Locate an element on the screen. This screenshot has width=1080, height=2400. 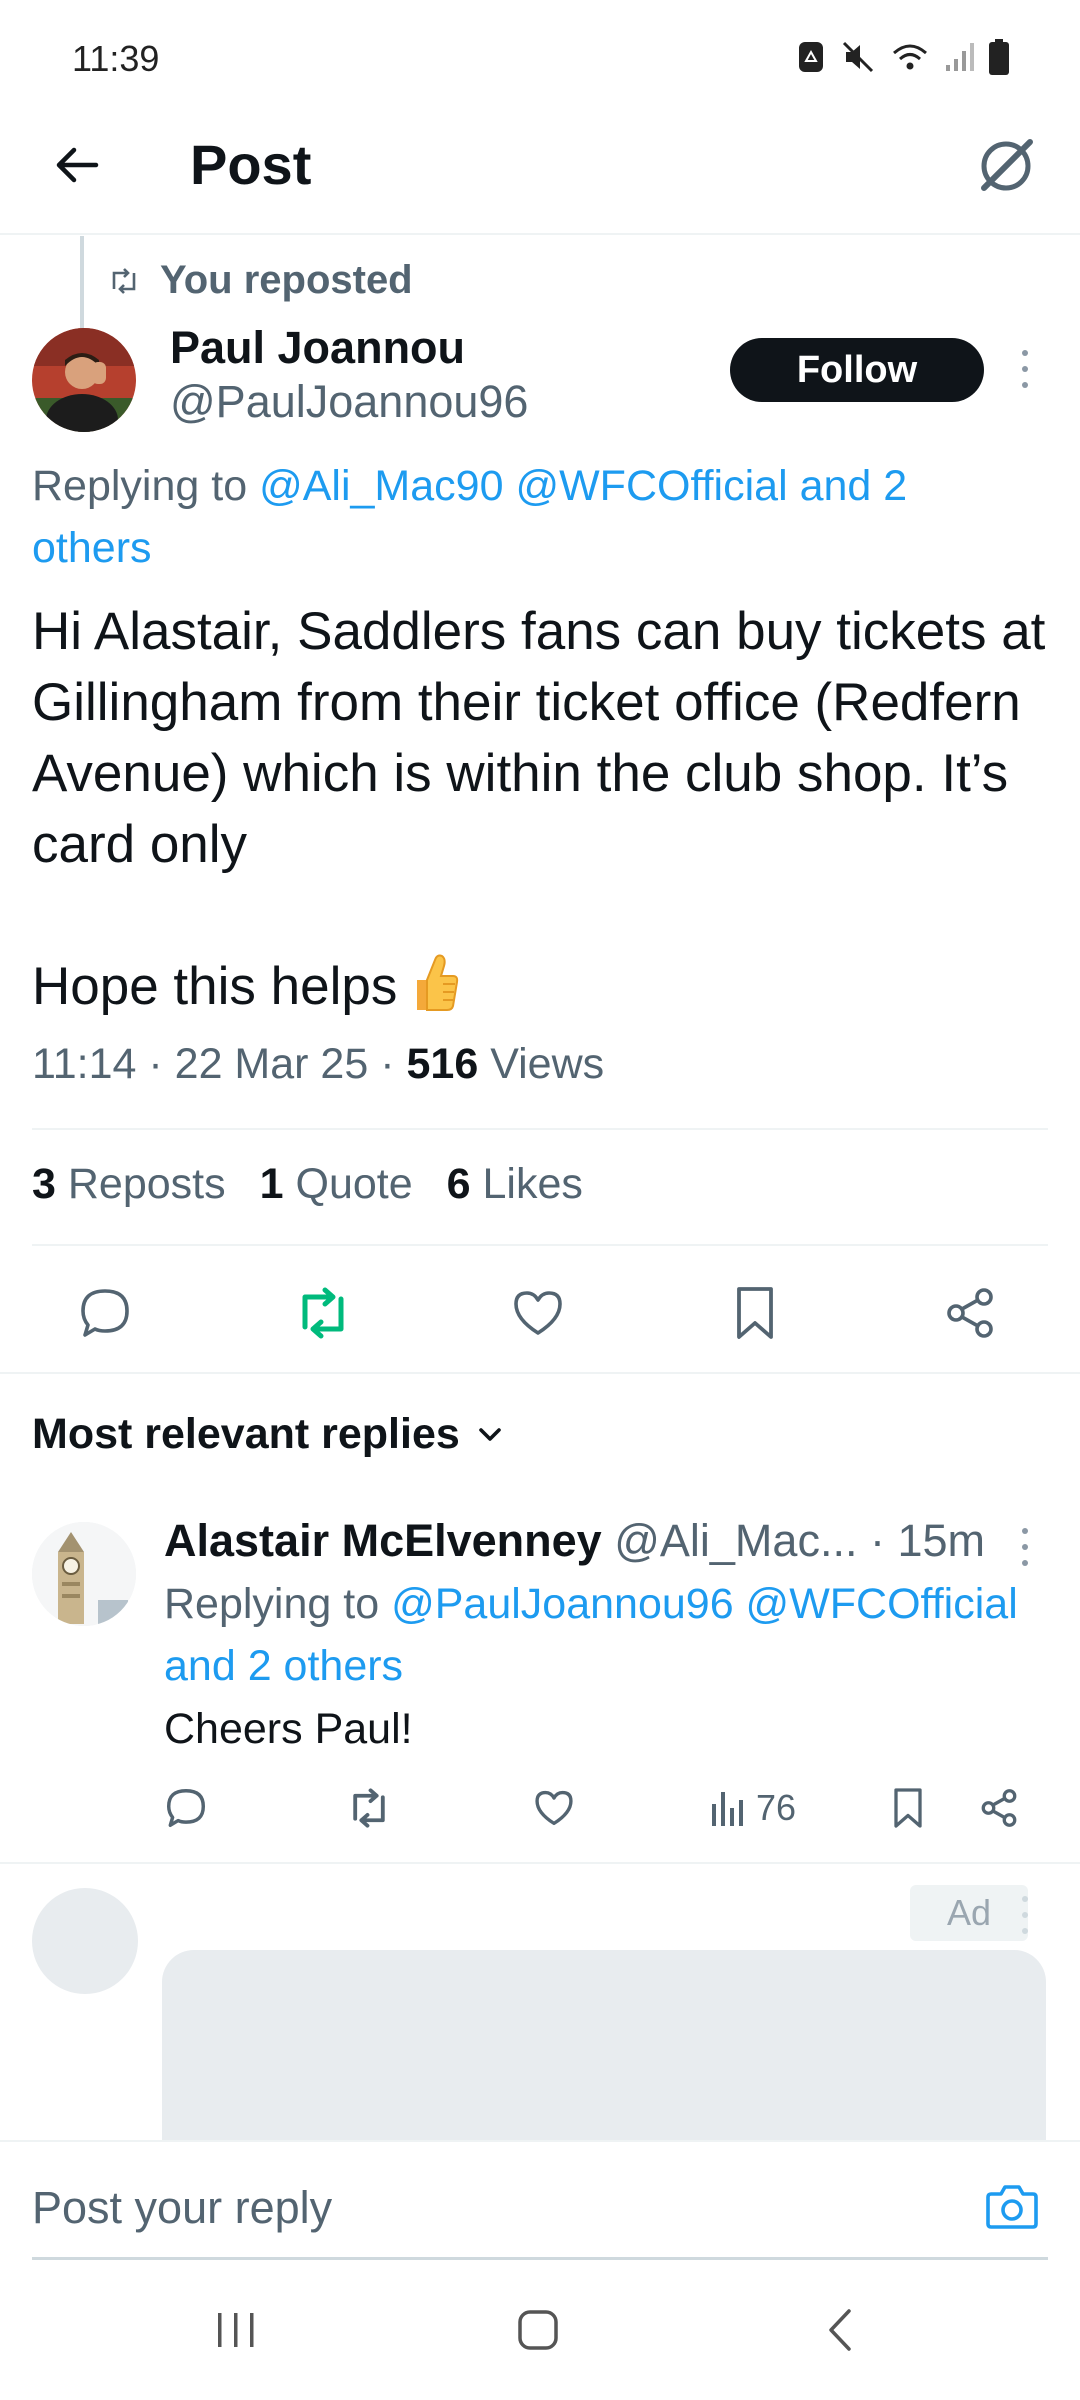
views-label: Views is located at coordinates (547, 1064).